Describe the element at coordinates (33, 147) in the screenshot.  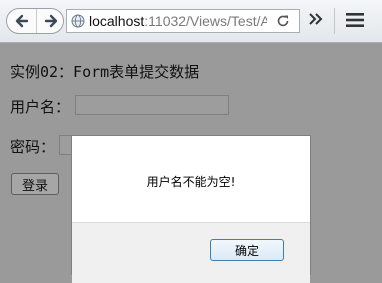
I see `password-label: 密码：` at that location.